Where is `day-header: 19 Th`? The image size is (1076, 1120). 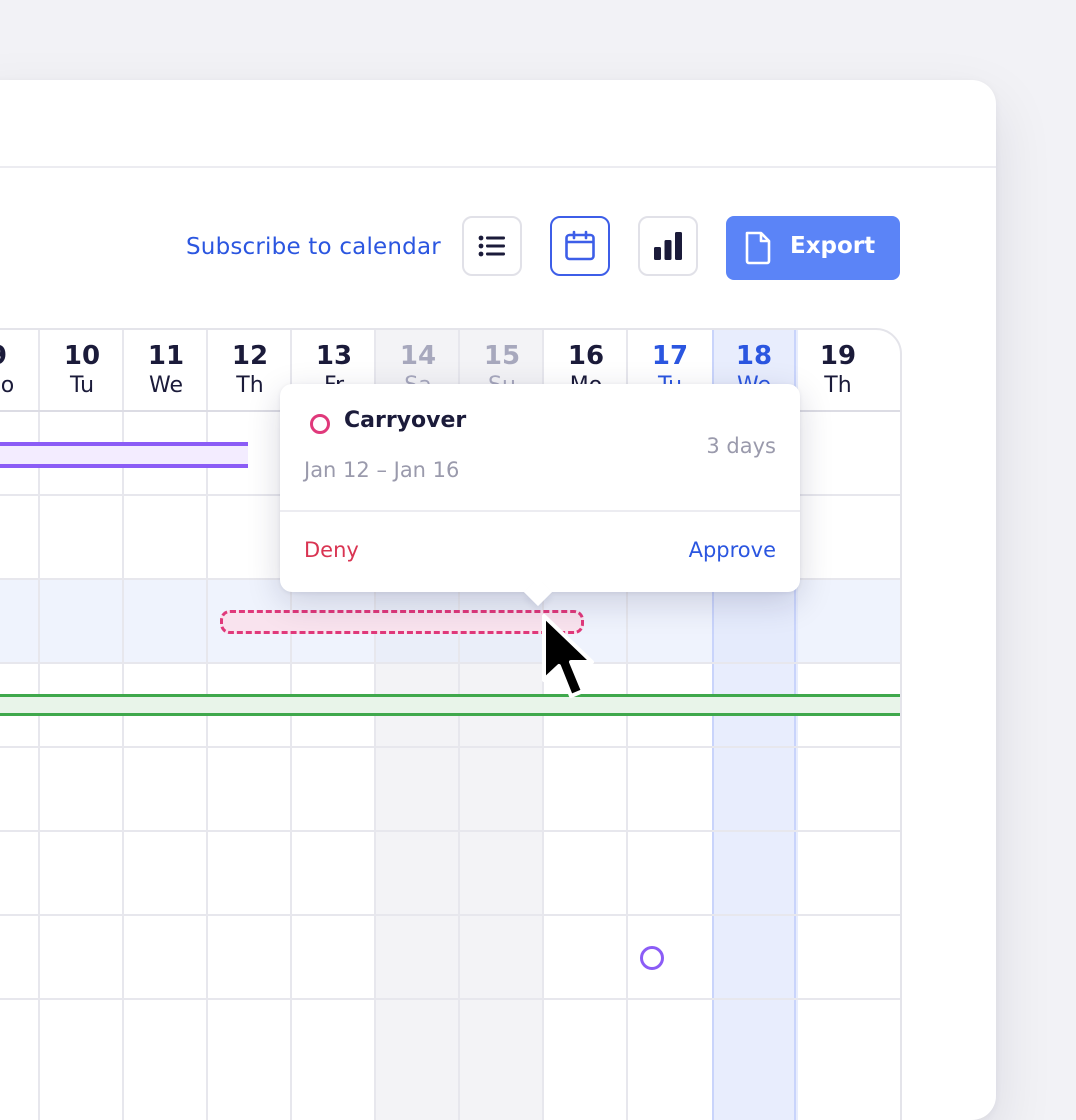
day-header: 19 Th is located at coordinates (838, 370).